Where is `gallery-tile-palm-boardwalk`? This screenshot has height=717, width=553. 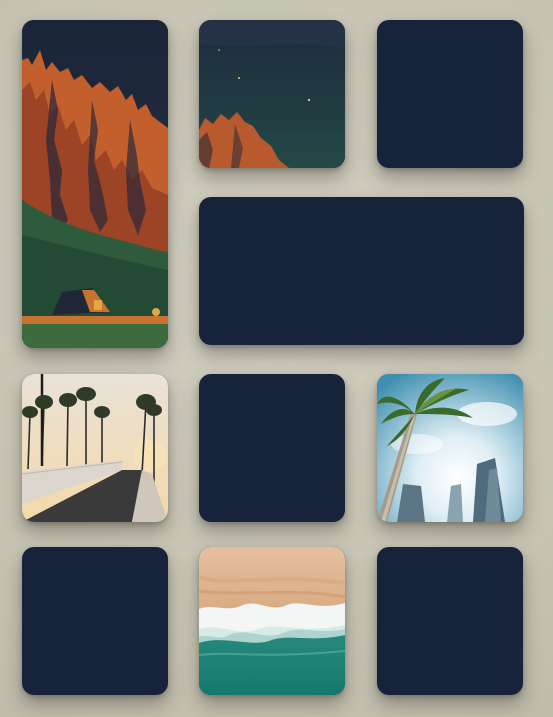 gallery-tile-palm-boardwalk is located at coordinates (95, 448).